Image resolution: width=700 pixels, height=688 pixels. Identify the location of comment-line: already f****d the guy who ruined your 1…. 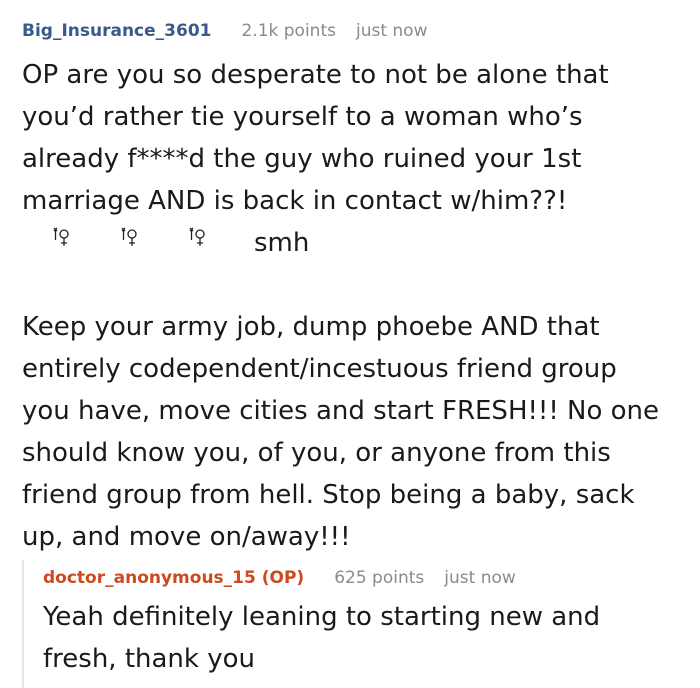
(302, 159).